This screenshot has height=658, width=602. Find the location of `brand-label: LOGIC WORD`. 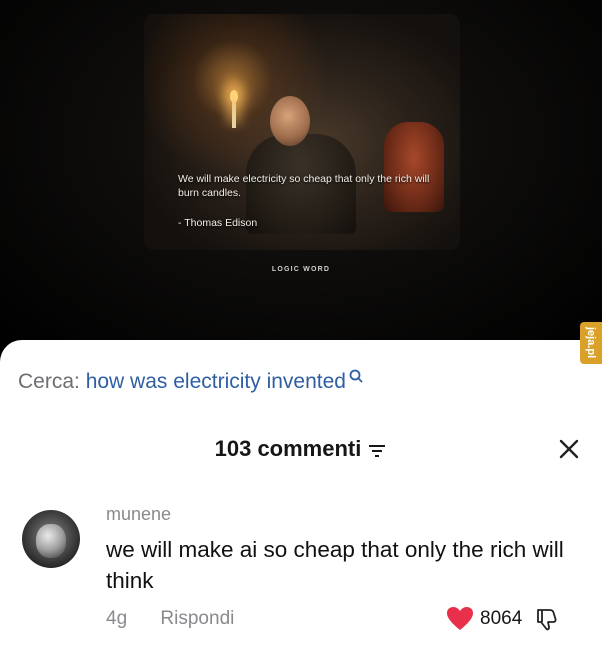

brand-label: LOGIC WORD is located at coordinates (301, 269).